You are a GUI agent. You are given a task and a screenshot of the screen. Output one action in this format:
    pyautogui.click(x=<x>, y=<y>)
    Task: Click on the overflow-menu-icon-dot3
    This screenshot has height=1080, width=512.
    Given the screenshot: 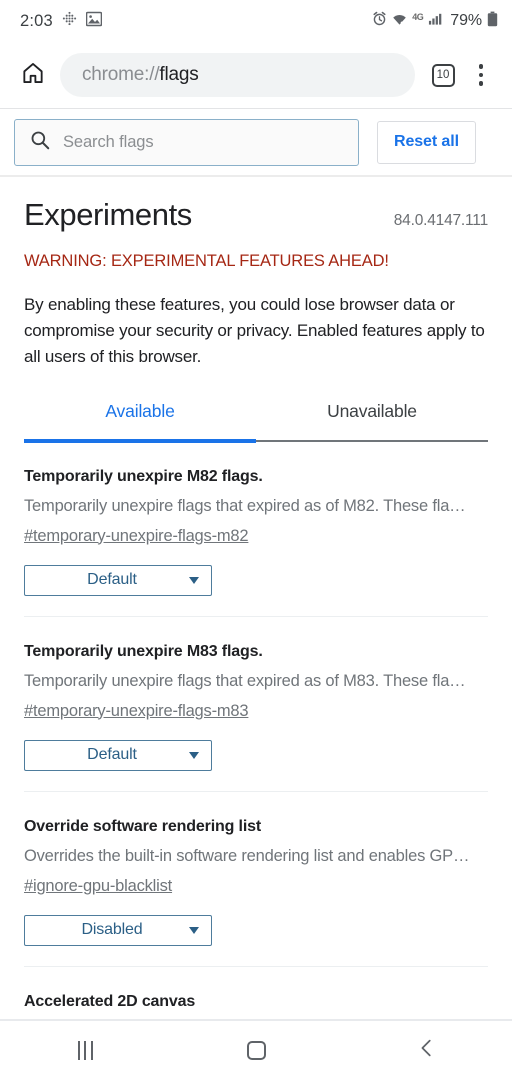 What is the action you would take?
    pyautogui.click(x=481, y=83)
    